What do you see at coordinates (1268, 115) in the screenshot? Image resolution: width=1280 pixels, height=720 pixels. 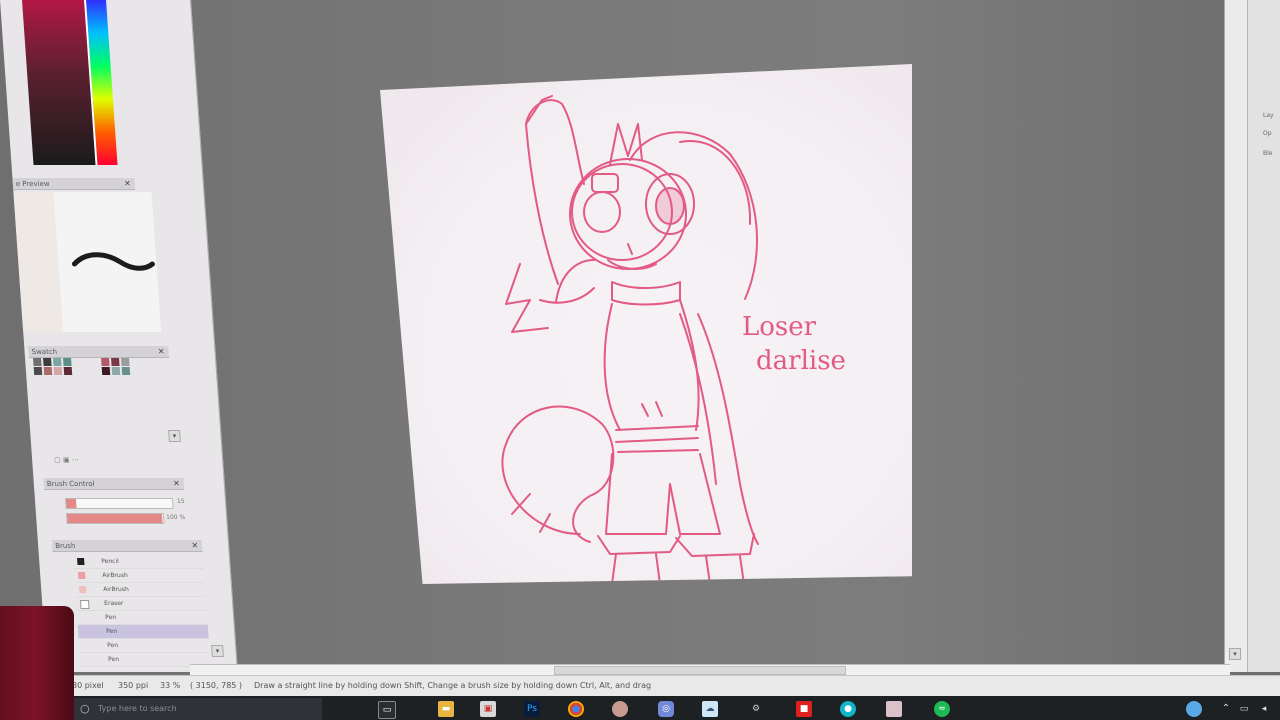 I see `layer-label: Lay` at bounding box center [1268, 115].